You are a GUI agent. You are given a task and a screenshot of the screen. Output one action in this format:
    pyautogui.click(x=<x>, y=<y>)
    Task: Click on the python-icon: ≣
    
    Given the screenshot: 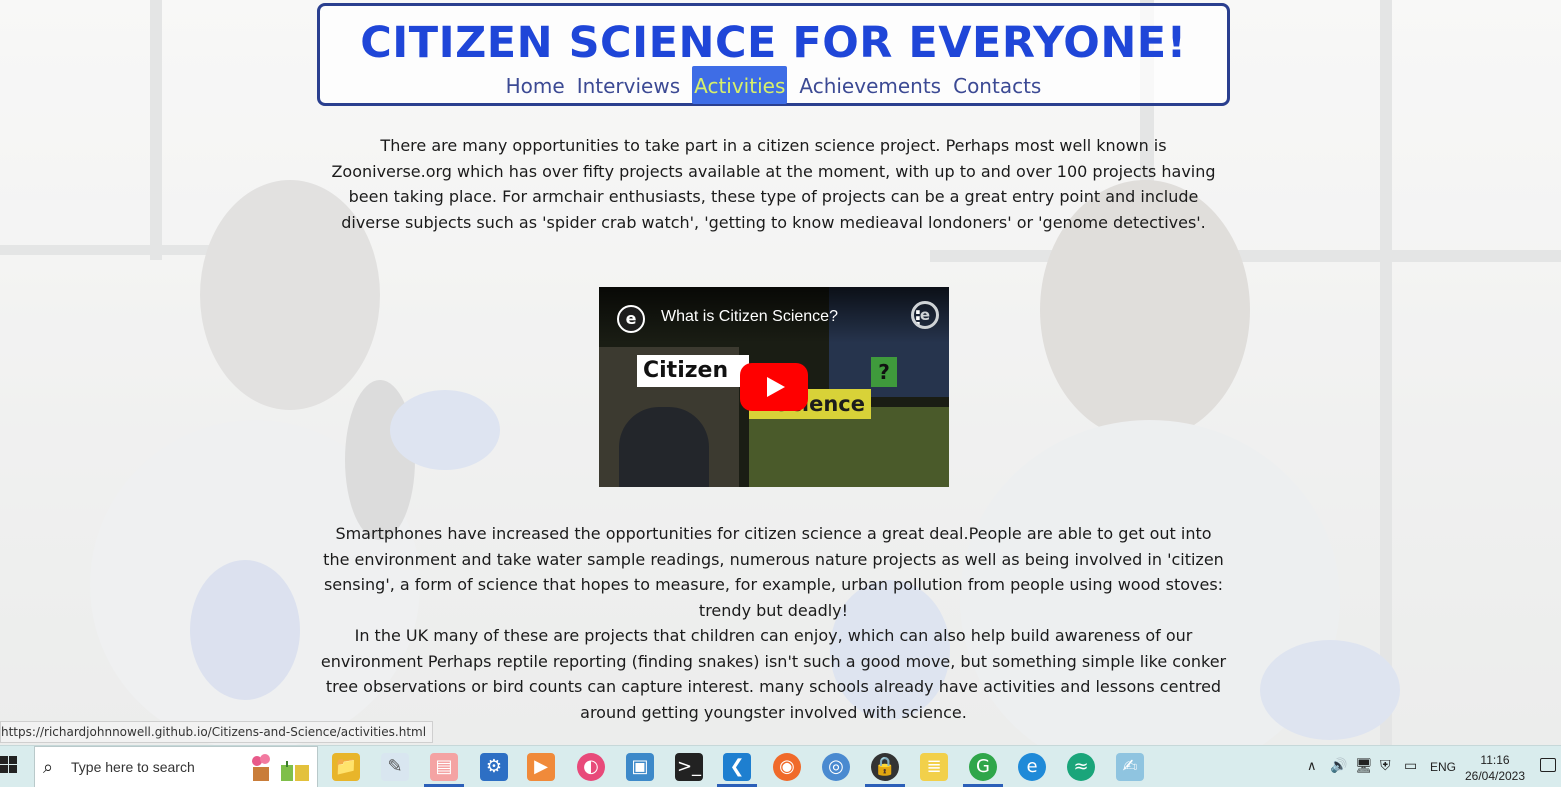 What is the action you would take?
    pyautogui.click(x=934, y=767)
    